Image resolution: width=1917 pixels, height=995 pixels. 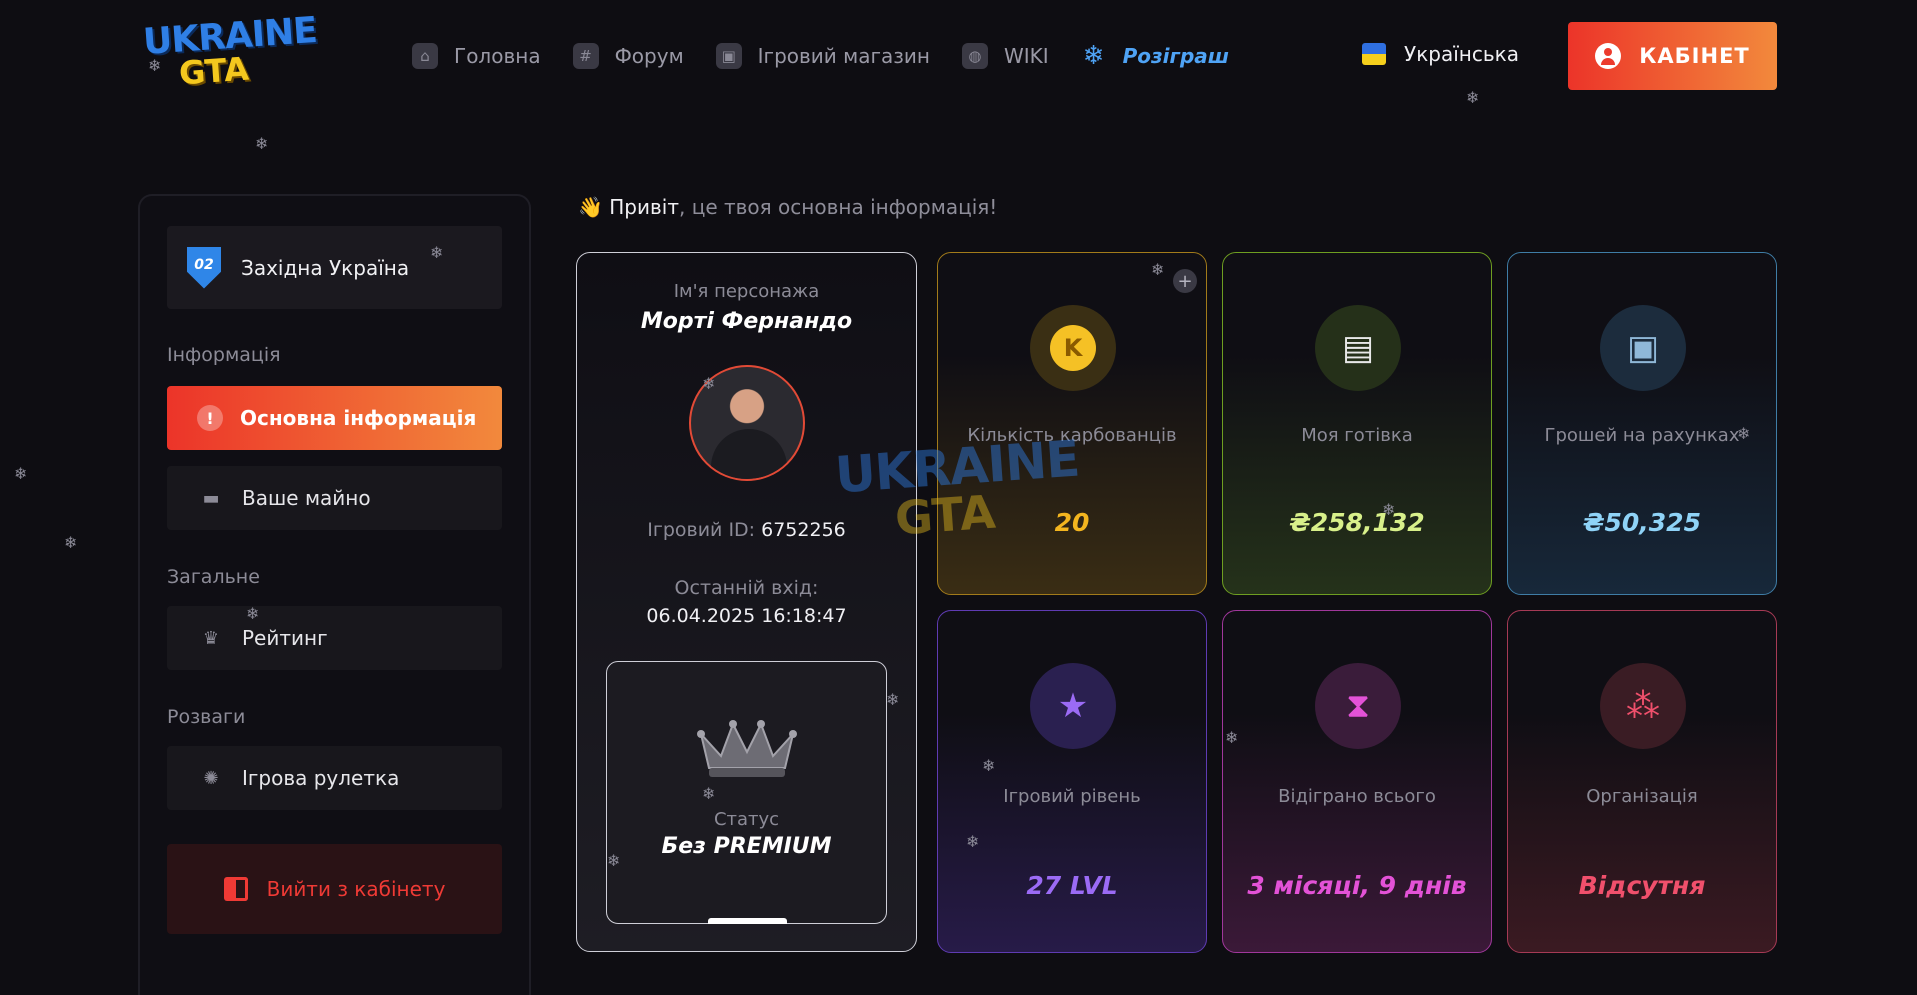 What do you see at coordinates (1358, 348) in the screenshot?
I see `cash-stack-icon: ▤` at bounding box center [1358, 348].